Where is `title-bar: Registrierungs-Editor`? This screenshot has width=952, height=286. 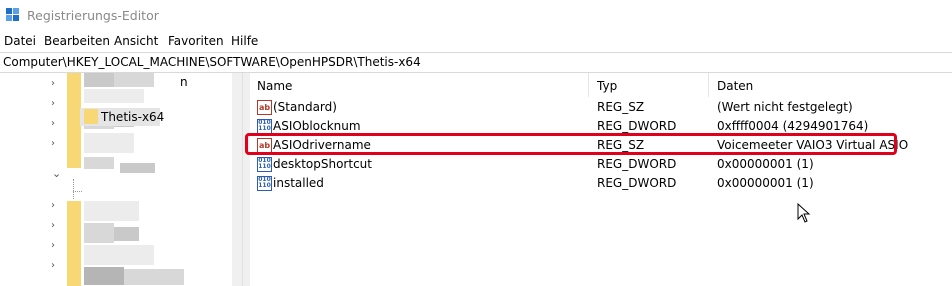 title-bar: Registrierungs-Editor is located at coordinates (476, 16).